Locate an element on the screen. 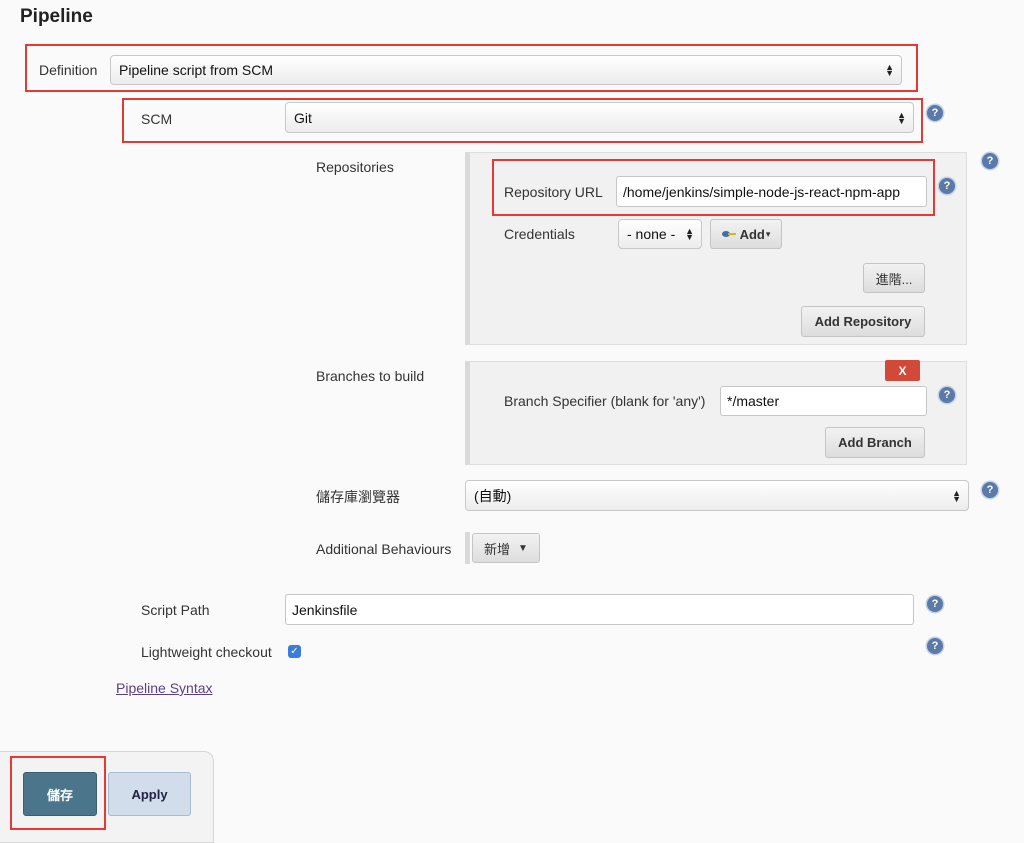 The image size is (1024, 843). additional-behaviours-bar is located at coordinates (467, 548).